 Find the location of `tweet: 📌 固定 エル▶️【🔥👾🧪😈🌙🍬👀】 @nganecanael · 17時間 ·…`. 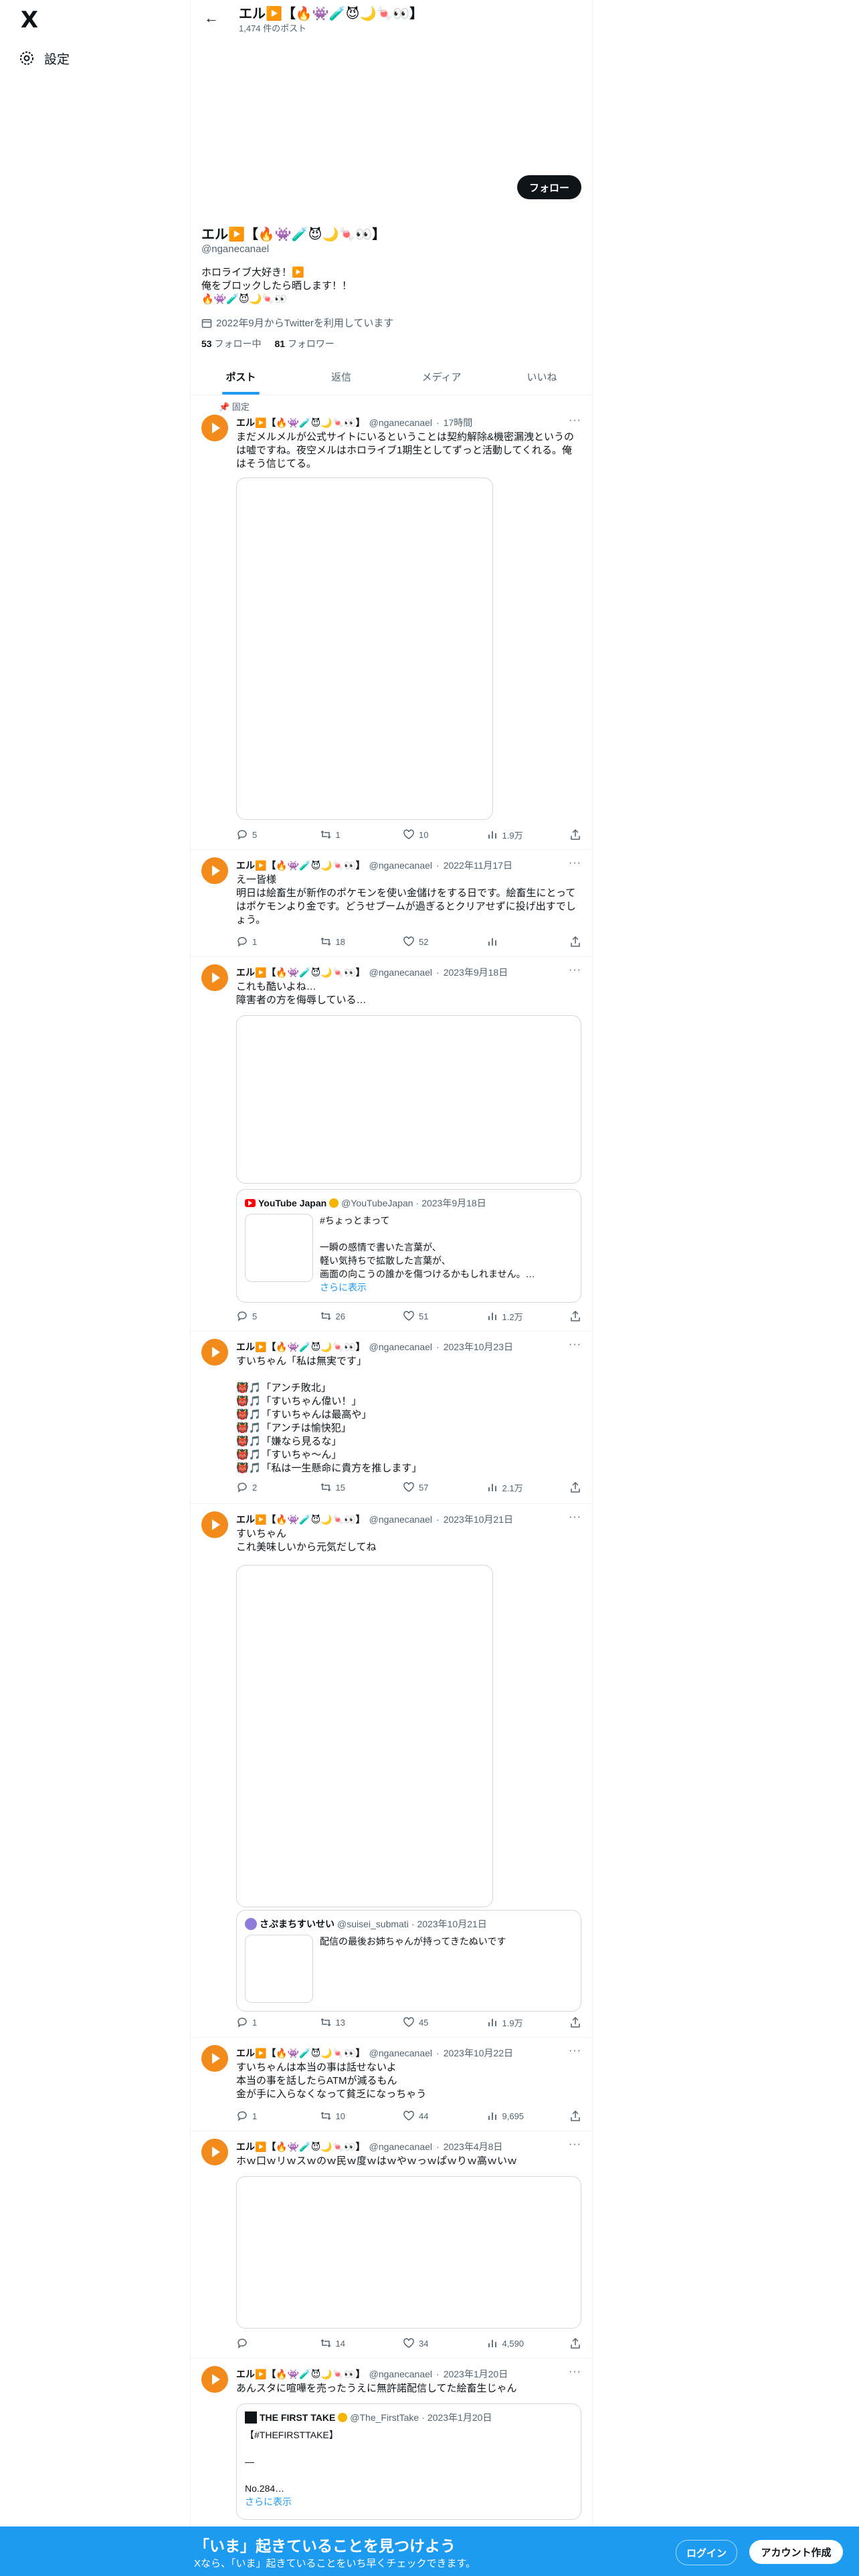

tweet: 📌 固定 エル▶️【🔥👾🧪😈🌙🍬👀】 @nganecanael · 17時間 ·… is located at coordinates (391, 622).